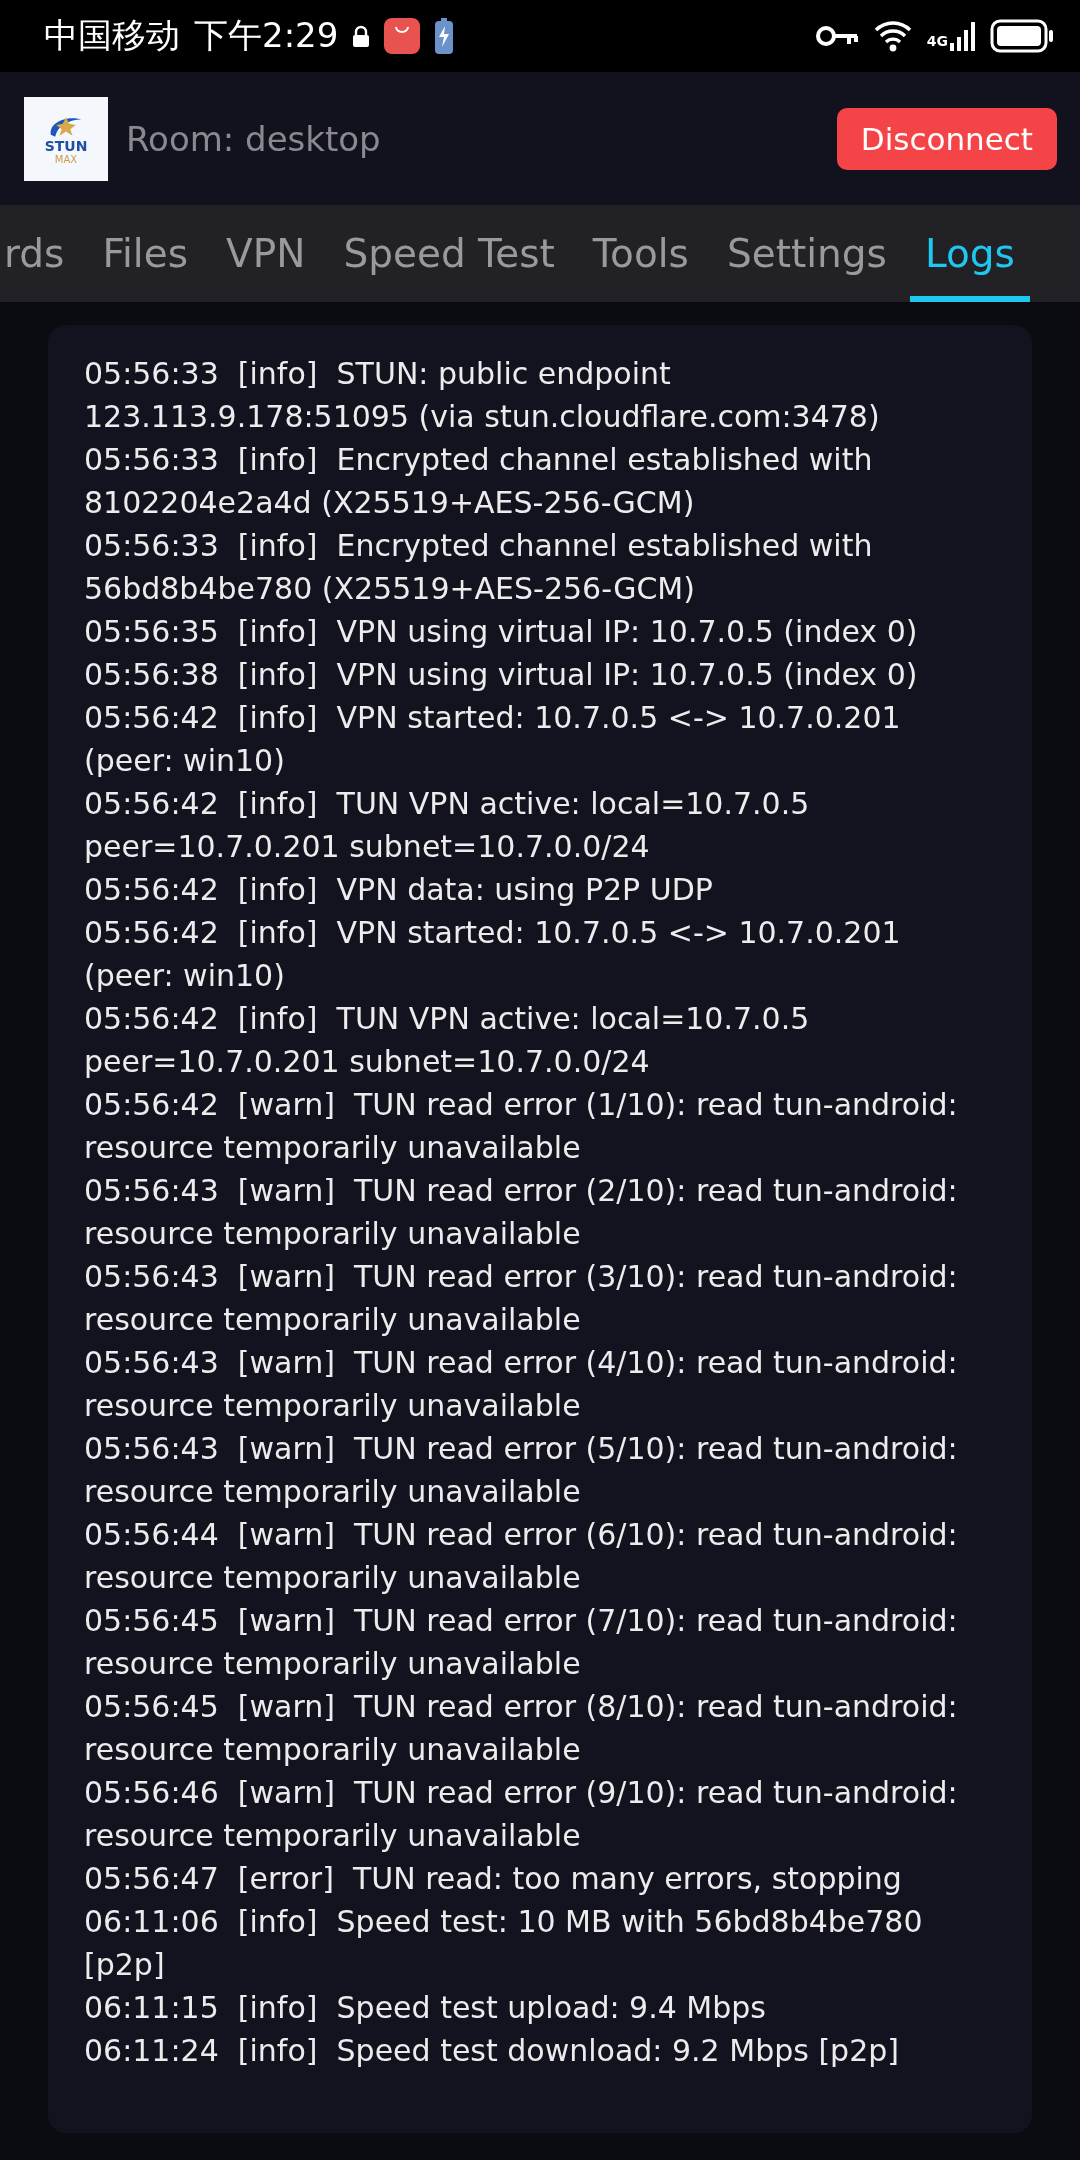  I want to click on log-entry: 05:56:46 [warn] TUN read error (9/10): read tun-android: resource temporarily unavailable, so click(521, 1814).